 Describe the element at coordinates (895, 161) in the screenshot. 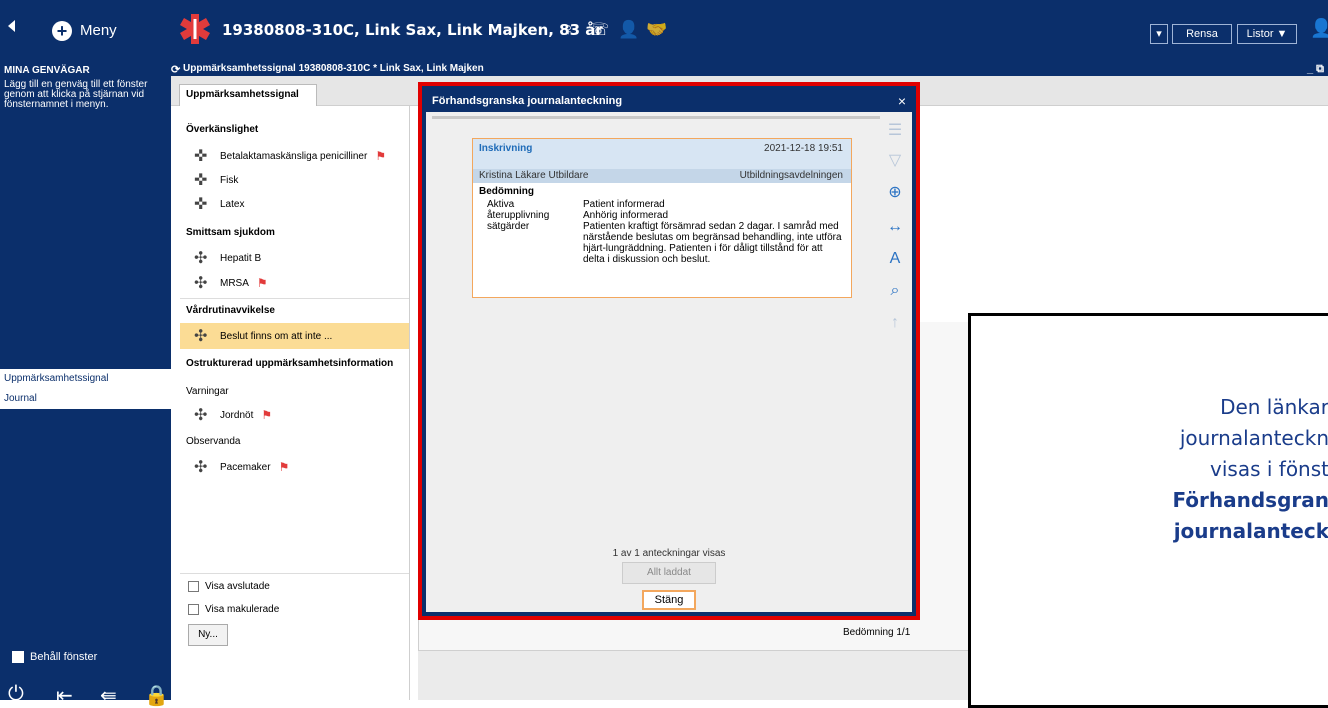

I see `filter-icon: ▽` at that location.